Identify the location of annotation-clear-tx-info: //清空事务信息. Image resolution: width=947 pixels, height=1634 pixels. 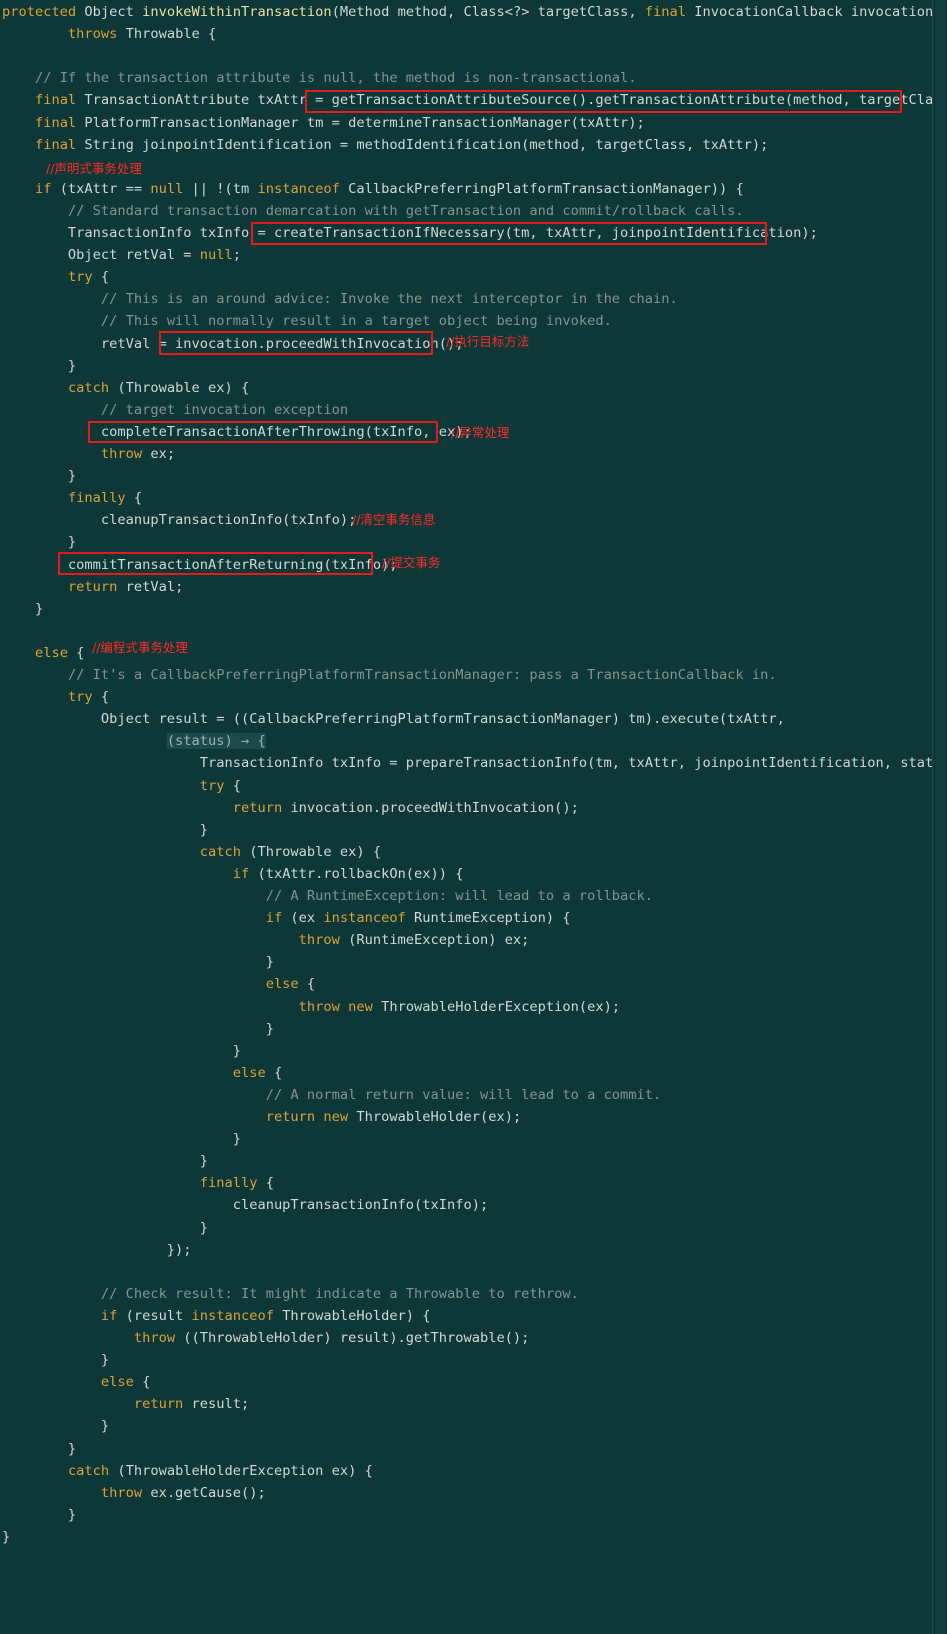
(394, 519).